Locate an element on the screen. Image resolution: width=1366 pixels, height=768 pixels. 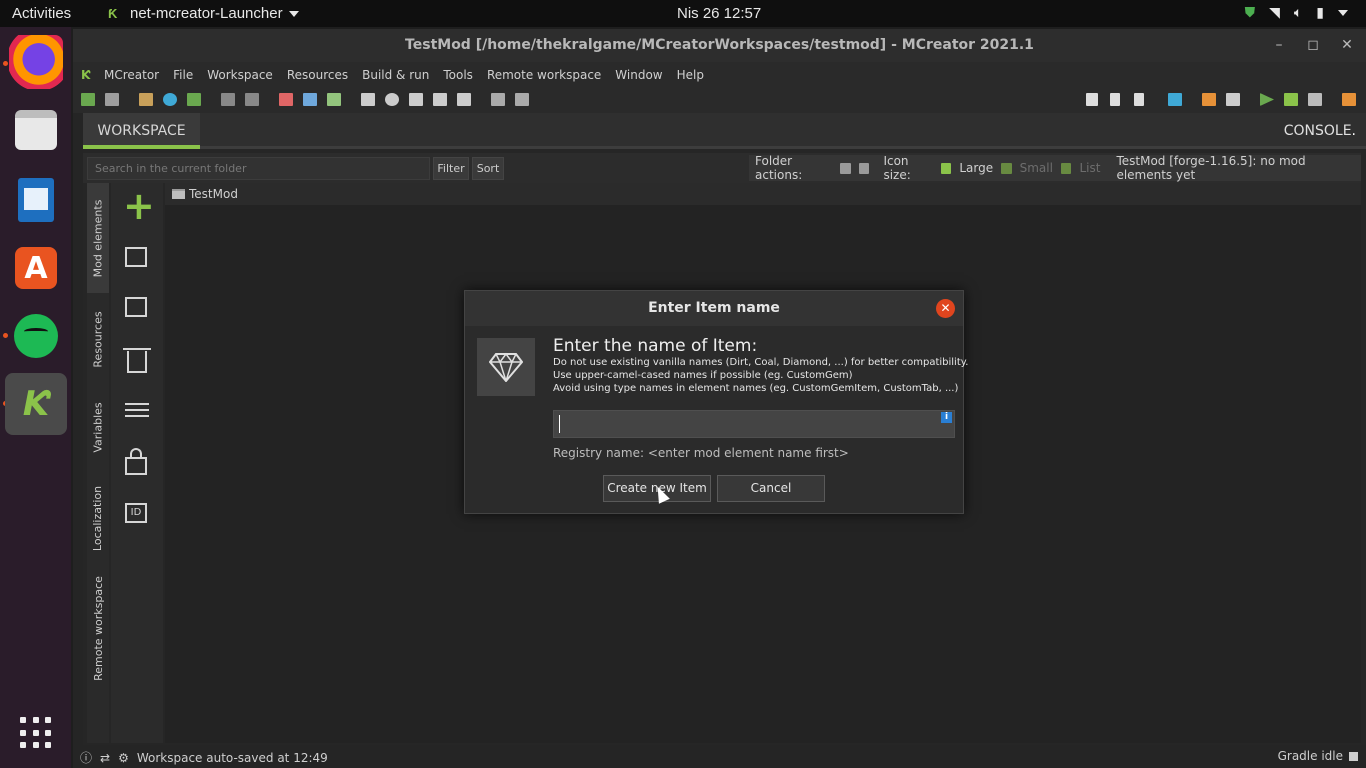
run-server-icon is located at coordinates (1291, 99).